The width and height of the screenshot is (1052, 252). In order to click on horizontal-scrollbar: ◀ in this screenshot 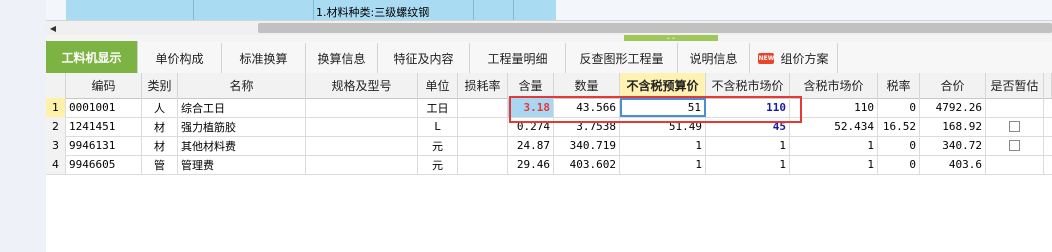, I will do `click(549, 28)`.